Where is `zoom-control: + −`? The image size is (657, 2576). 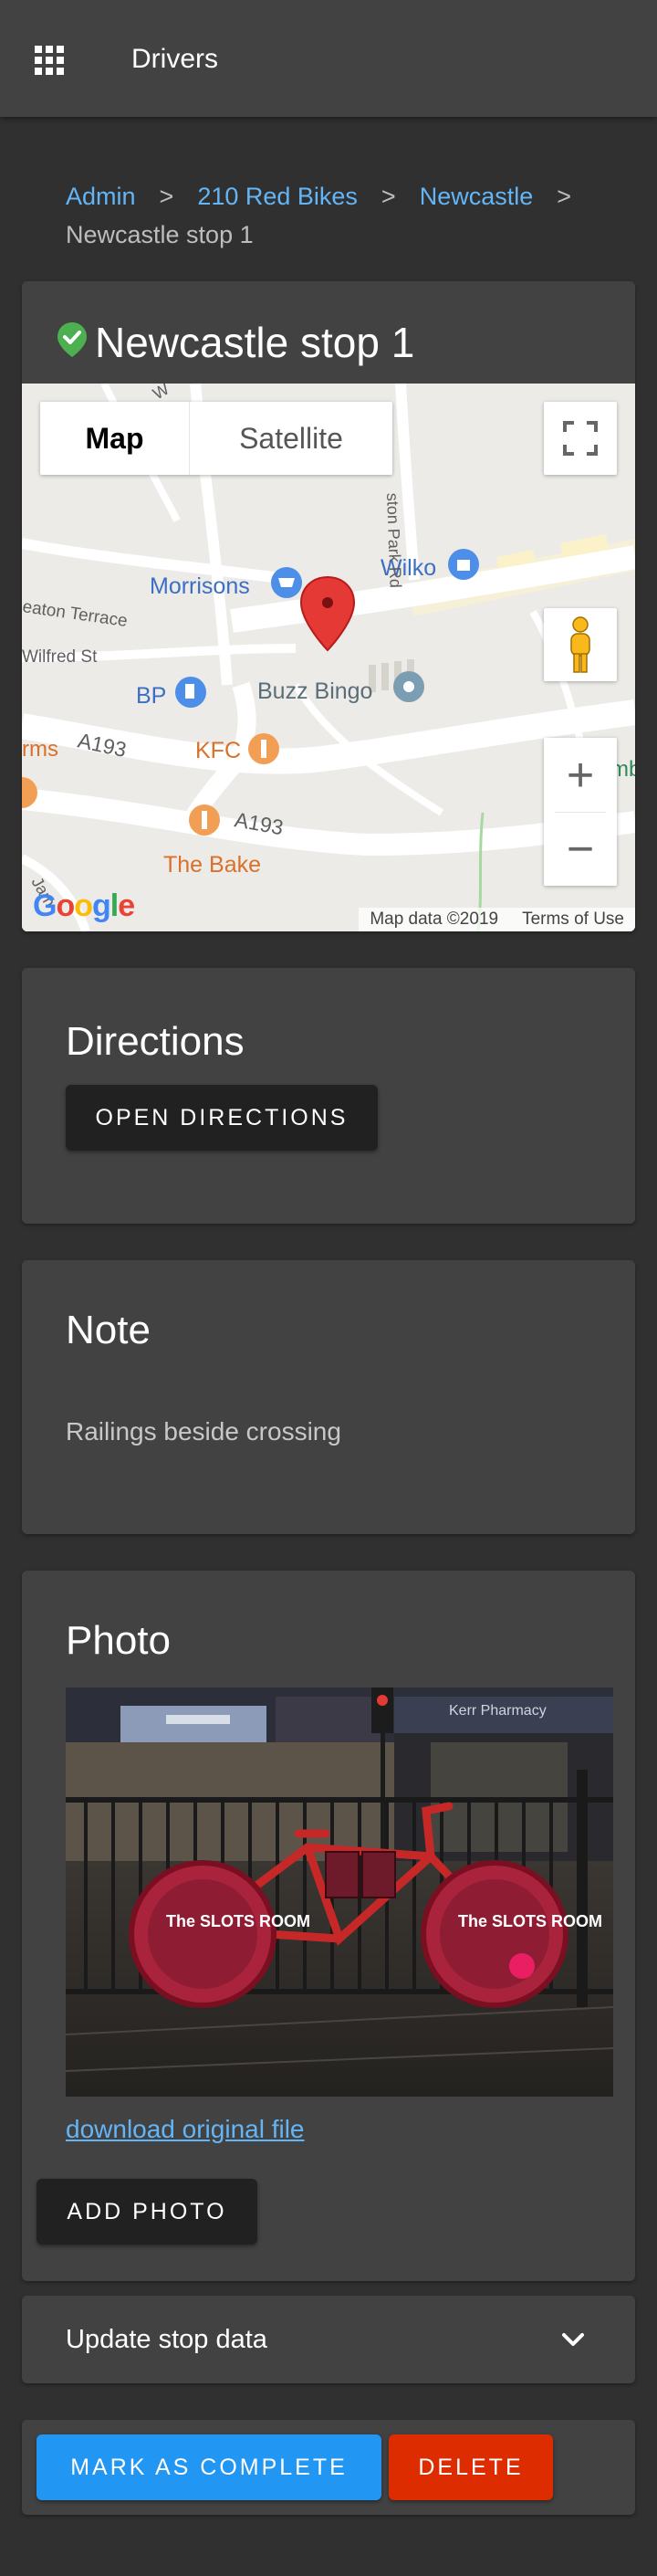
zoom-control: + − is located at coordinates (580, 812).